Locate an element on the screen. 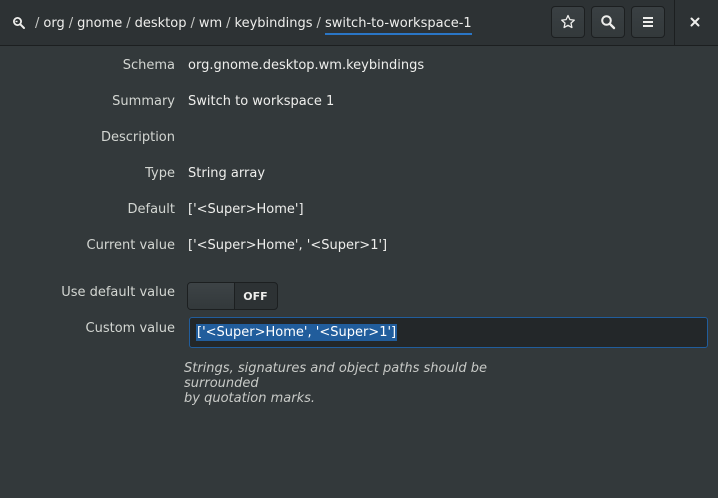  close-icon is located at coordinates (695, 22).